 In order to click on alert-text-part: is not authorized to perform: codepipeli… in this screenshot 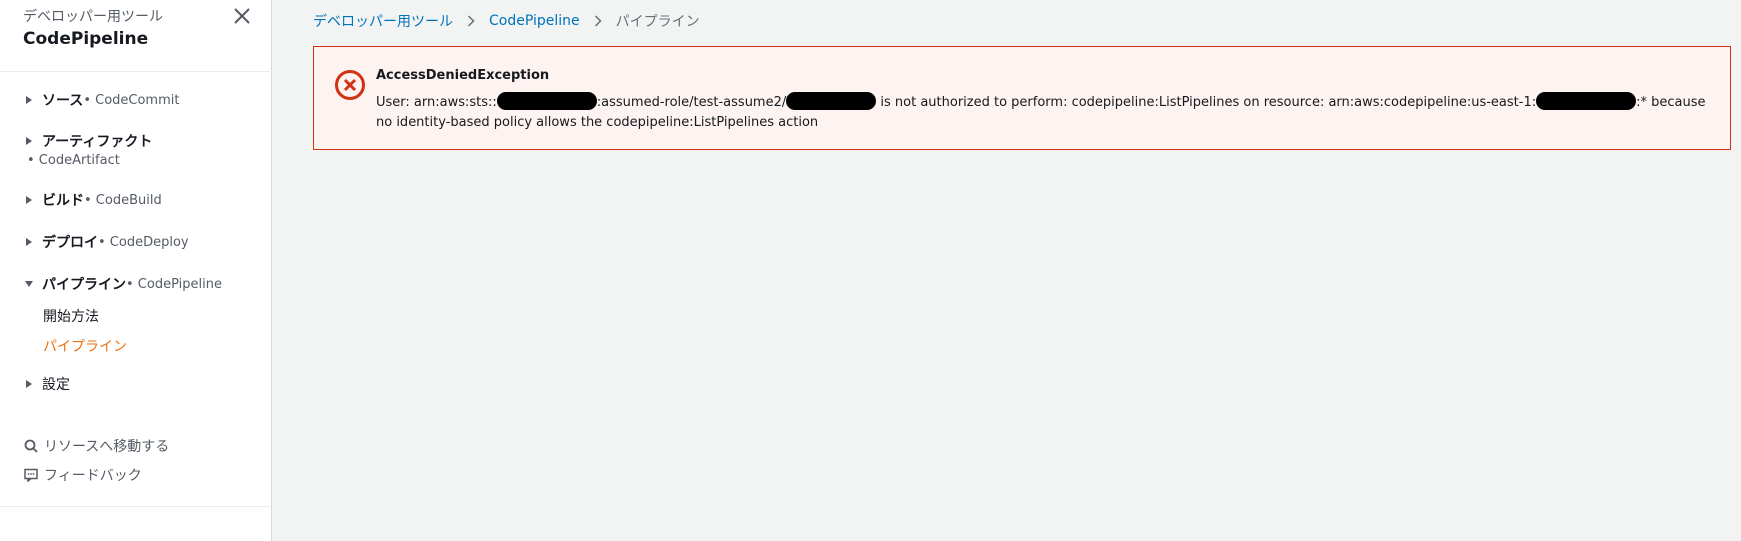, I will do `click(1206, 102)`.